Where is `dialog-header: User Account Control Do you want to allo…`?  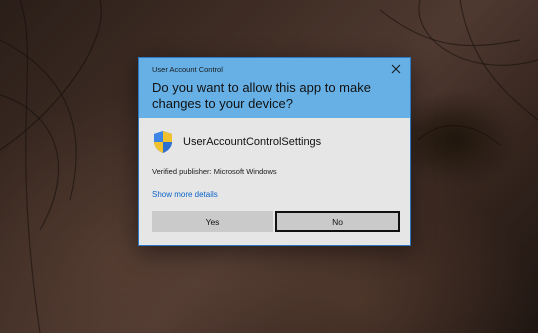
dialog-header: User Account Control Do you want to allo… is located at coordinates (274, 88).